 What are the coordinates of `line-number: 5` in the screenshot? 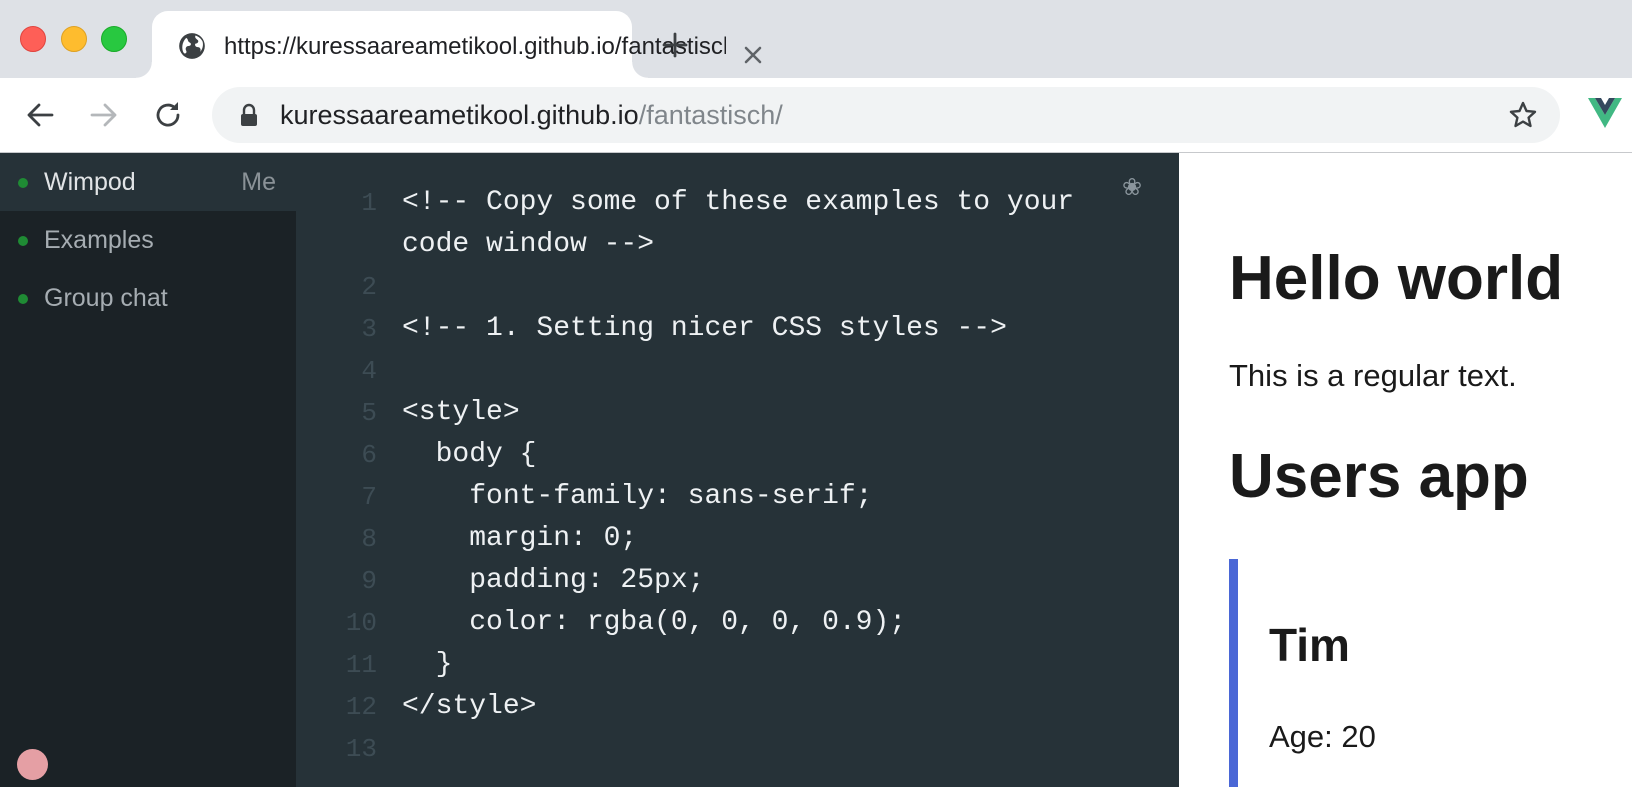 It's located at (369, 413).